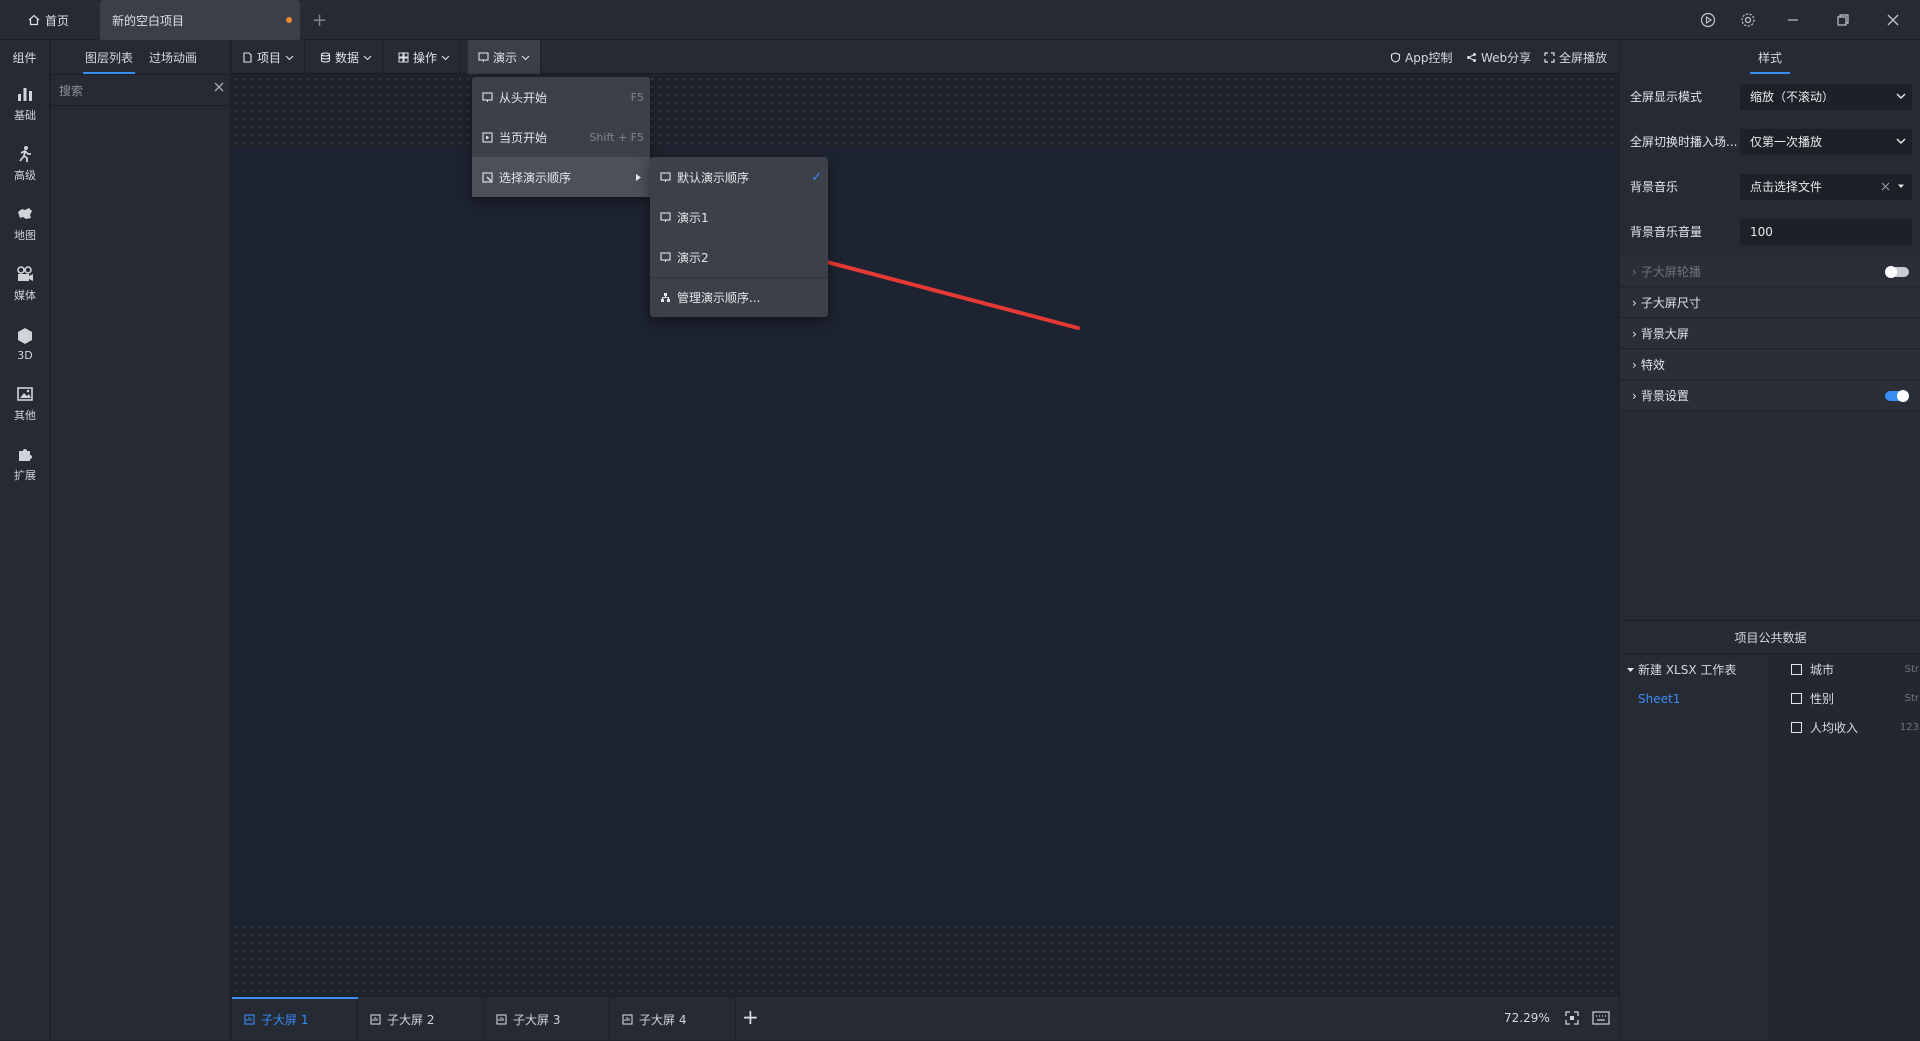  Describe the element at coordinates (25, 404) in the screenshot. I see `sidebar-item-other: 其他` at that location.